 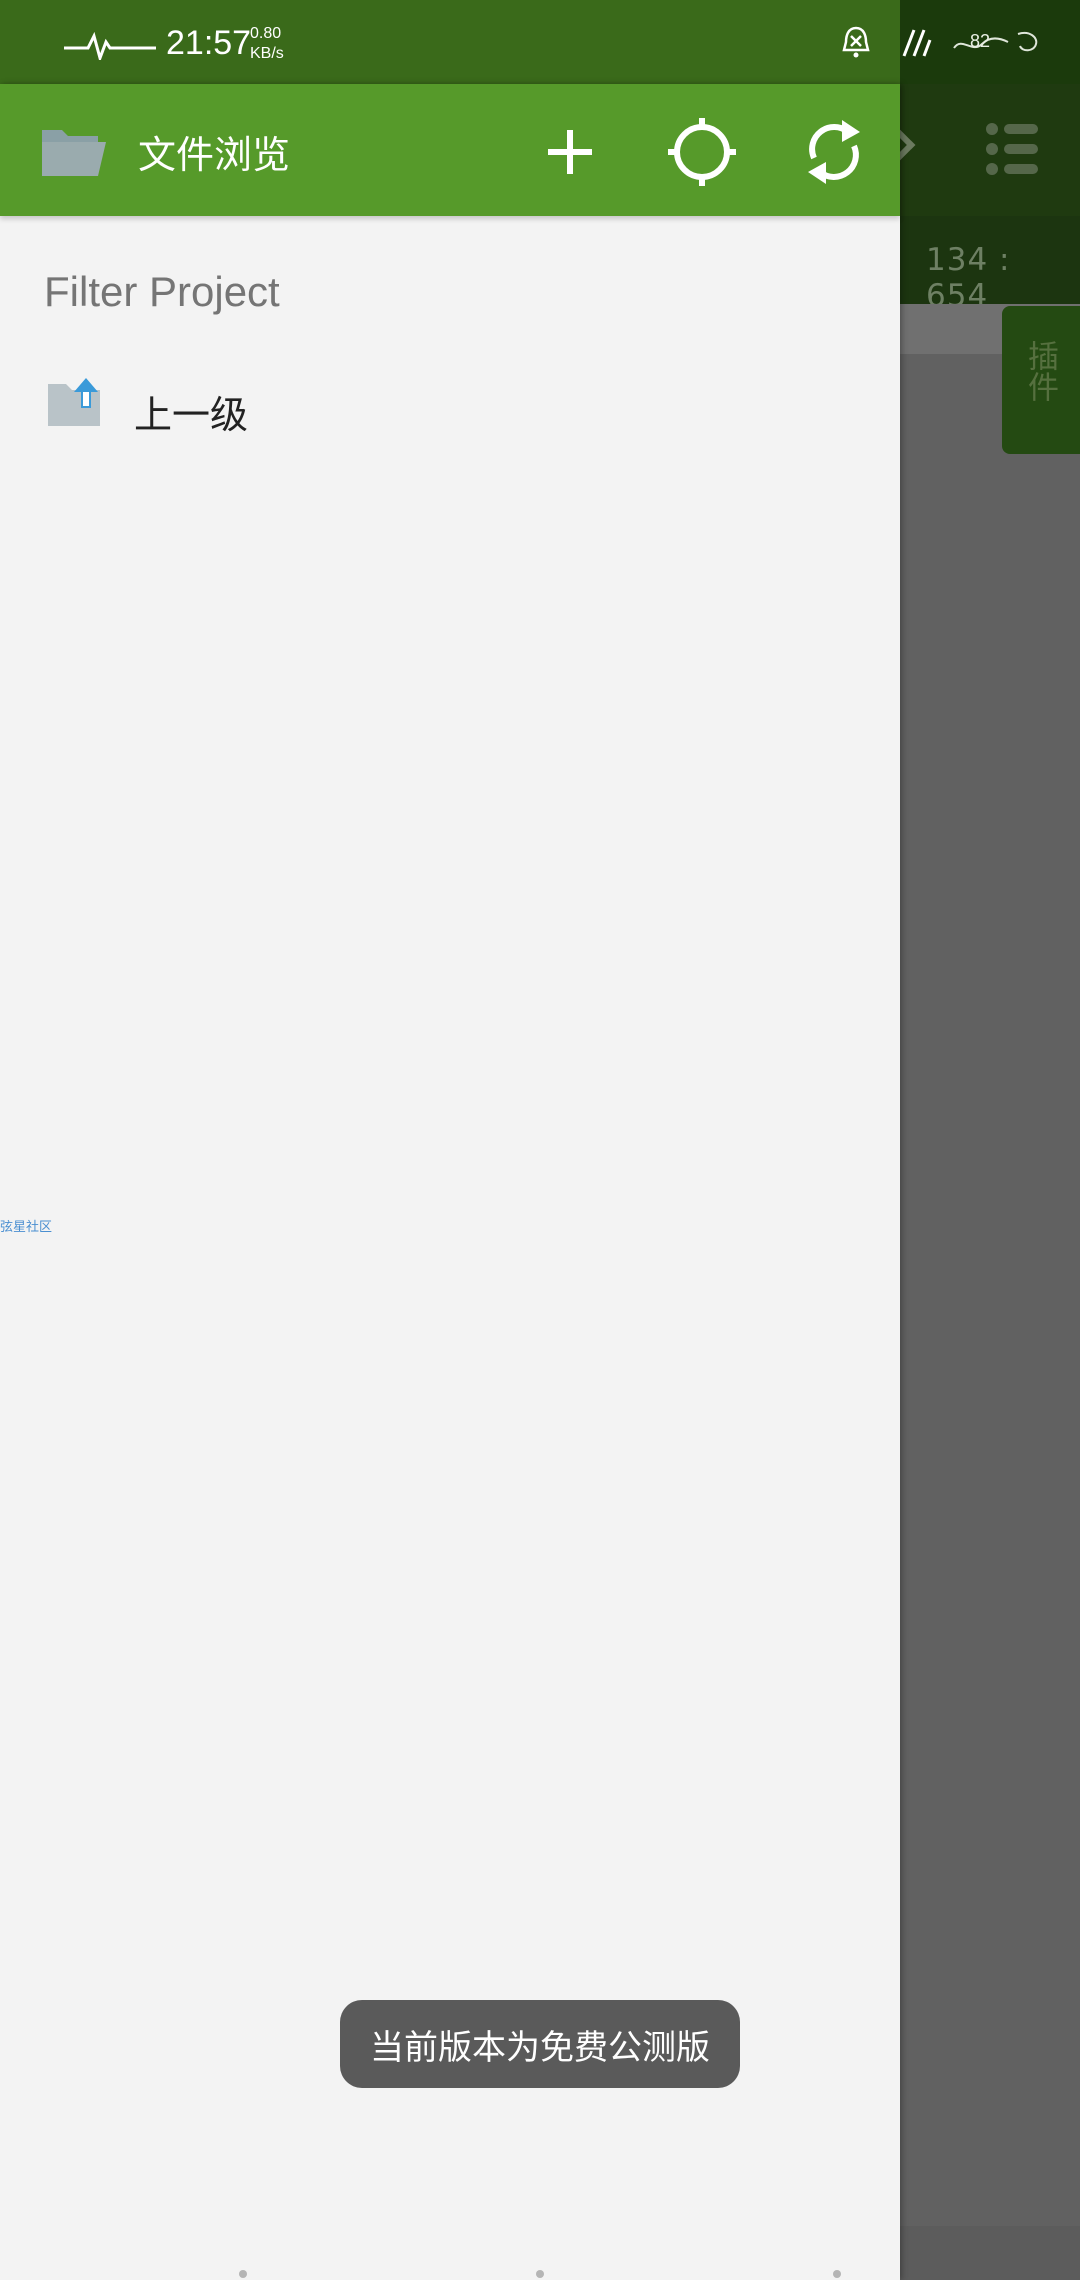 I want to click on nav-dot-right, so click(x=837, y=2274).